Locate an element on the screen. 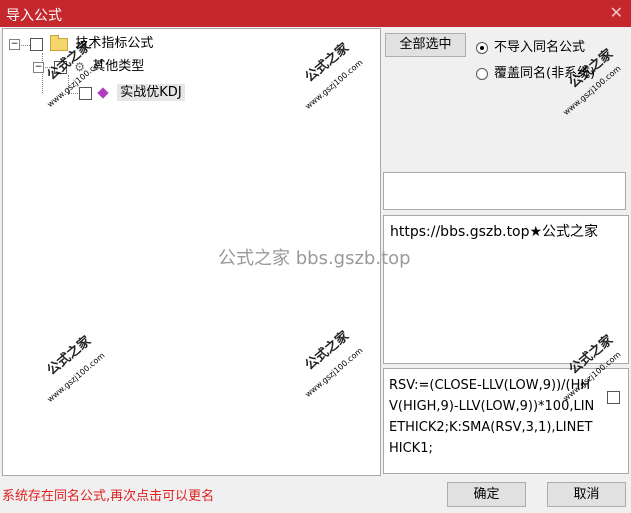  status-message: 系统存在同名公式,再次点击可以更名 is located at coordinates (108, 496).